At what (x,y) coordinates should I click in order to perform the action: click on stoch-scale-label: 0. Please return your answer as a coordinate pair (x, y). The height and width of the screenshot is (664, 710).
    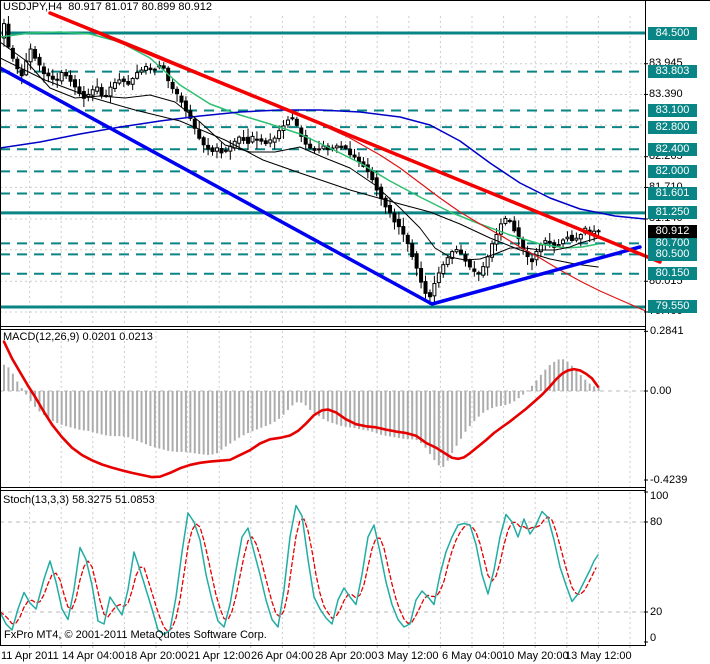
    Looking at the image, I should click on (653, 638).